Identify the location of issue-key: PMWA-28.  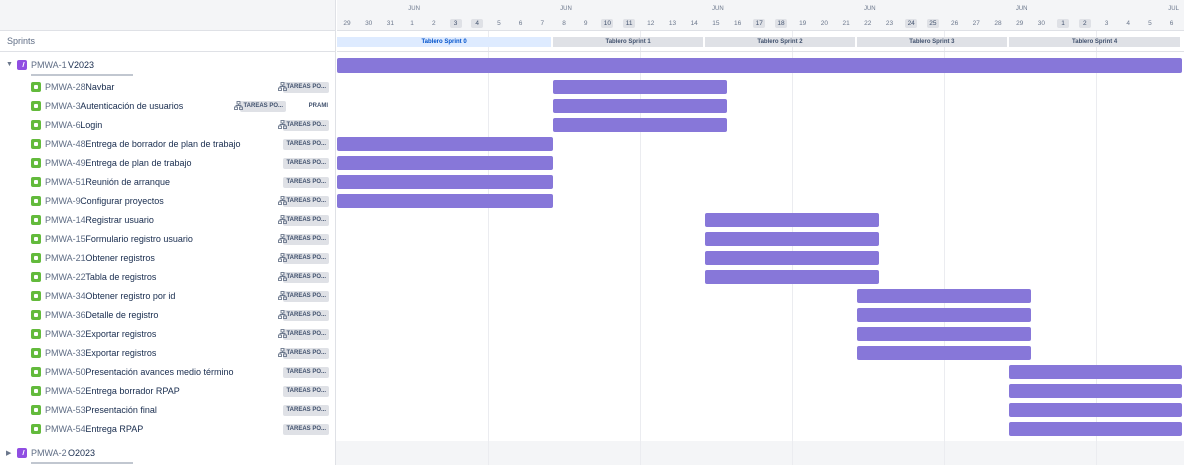
(65, 87).